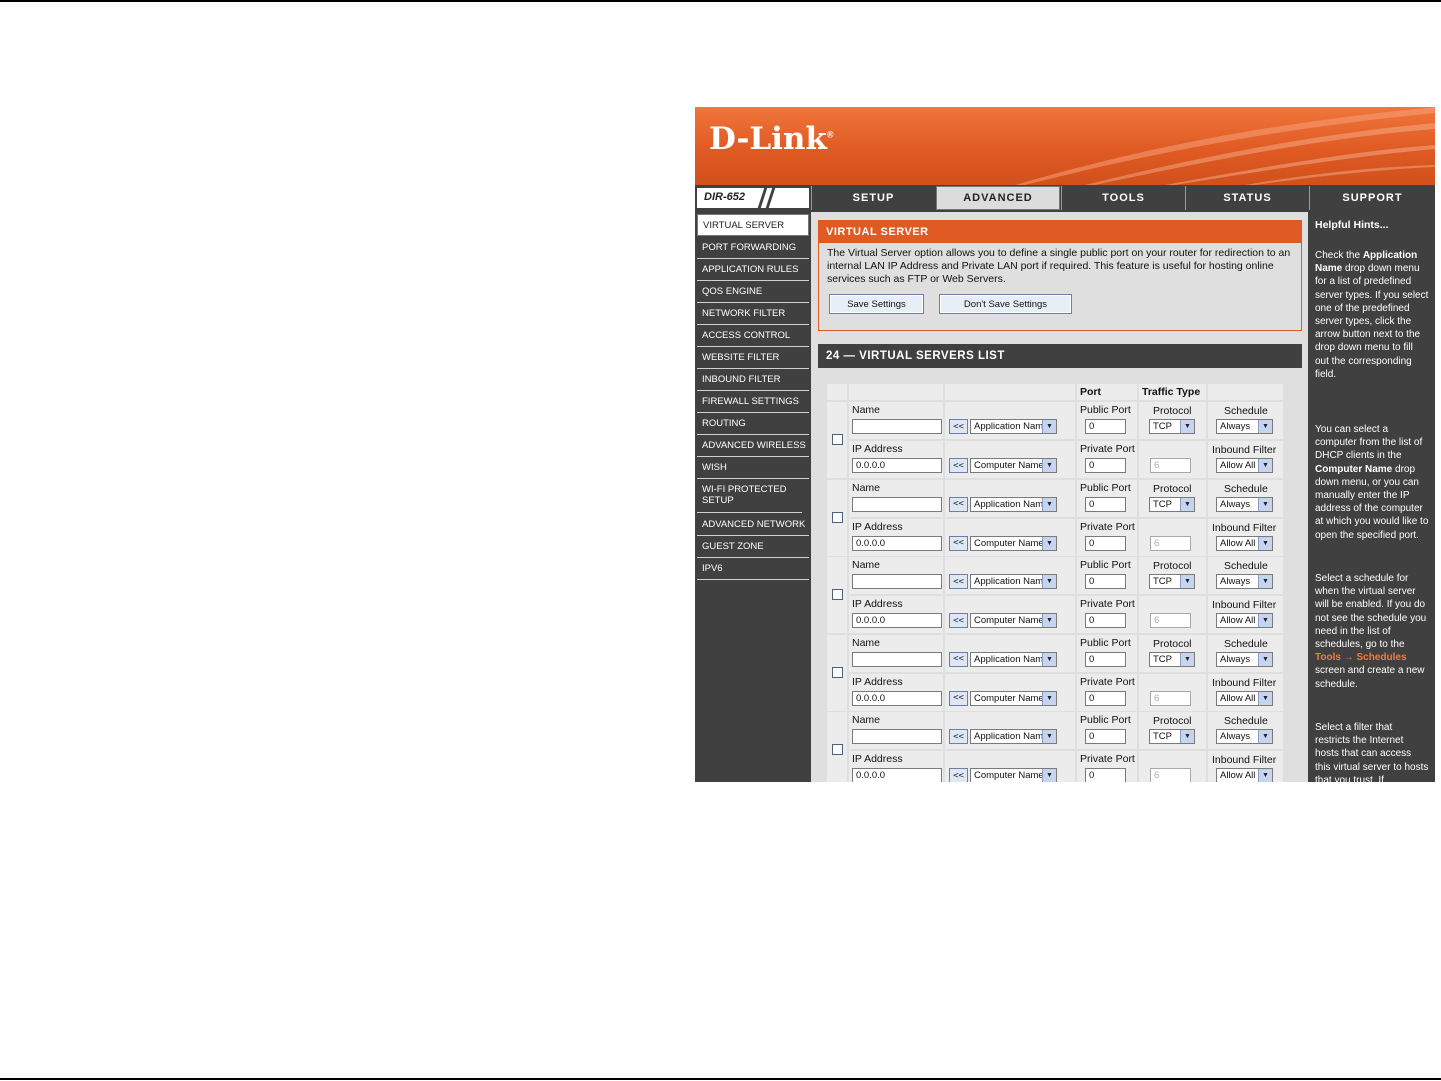 The image size is (1441, 1081). I want to click on schedule-select-value: Always, so click(1235, 659).